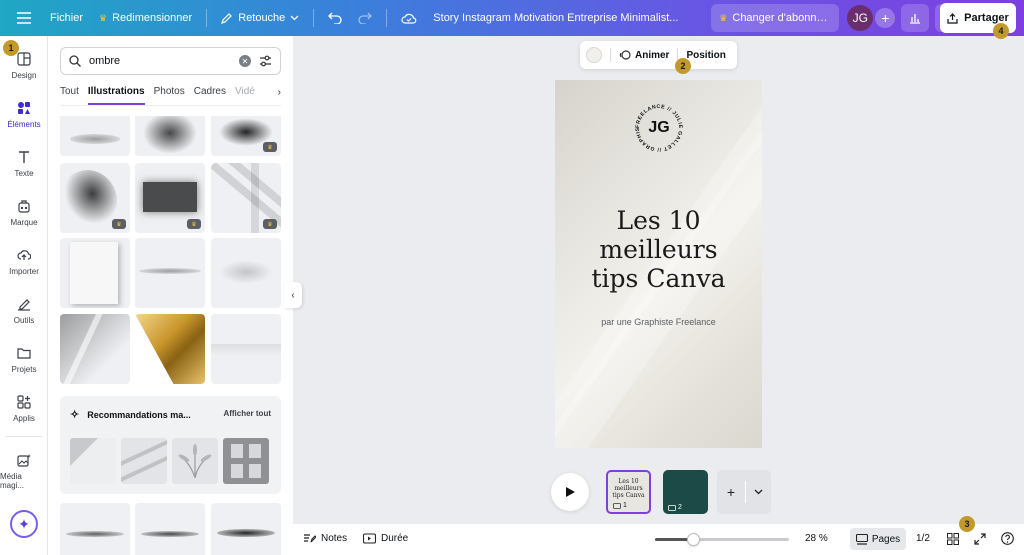 This screenshot has width=1024, height=555. I want to click on rail-item-design: Design, so click(24, 66).